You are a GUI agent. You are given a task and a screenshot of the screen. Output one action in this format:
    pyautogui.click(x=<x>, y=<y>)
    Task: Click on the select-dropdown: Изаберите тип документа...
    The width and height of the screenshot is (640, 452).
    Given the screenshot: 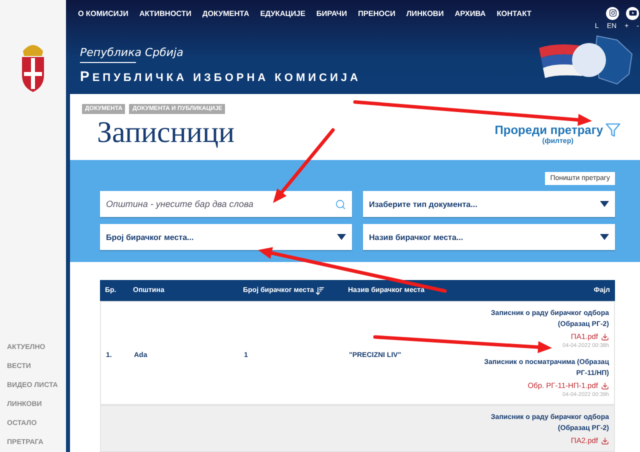 What is the action you would take?
    pyautogui.click(x=489, y=204)
    